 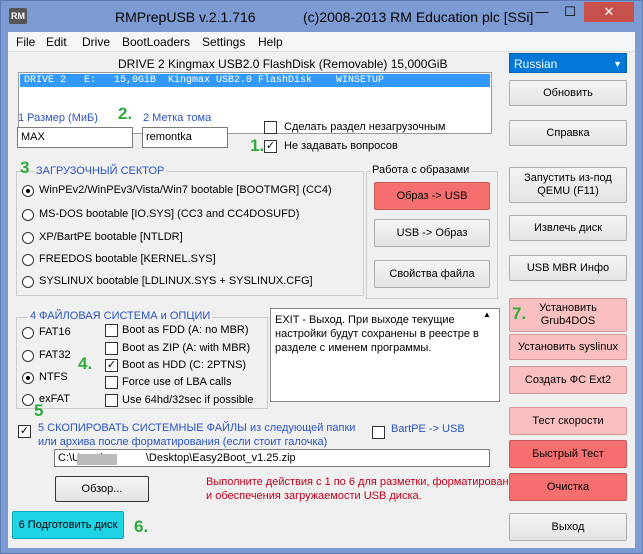 I want to click on eject-button: Извлечь диск, so click(x=568, y=228).